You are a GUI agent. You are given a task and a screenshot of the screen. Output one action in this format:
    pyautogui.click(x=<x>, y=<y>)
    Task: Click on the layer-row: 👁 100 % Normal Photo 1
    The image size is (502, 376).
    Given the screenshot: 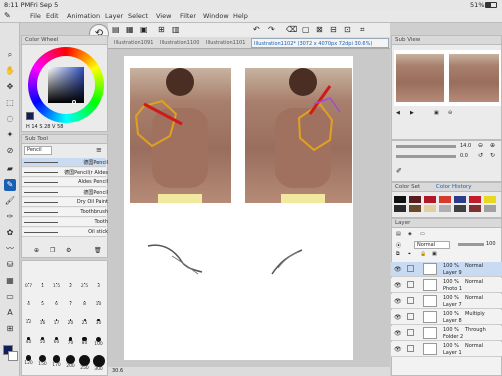 What is the action you would take?
    pyautogui.click(x=446, y=285)
    